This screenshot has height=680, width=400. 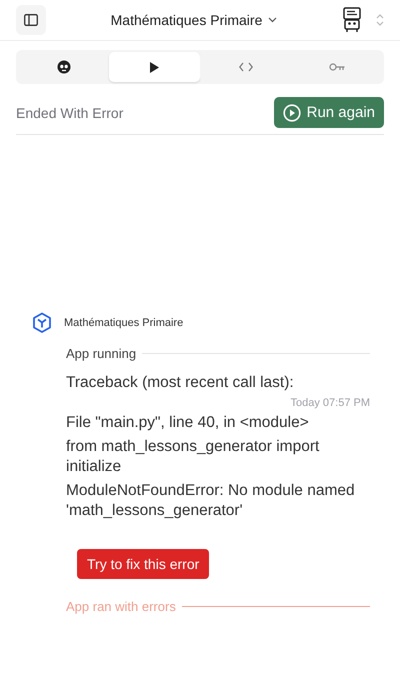 I want to click on log-line: Traceback (most recent call last):, so click(x=180, y=383).